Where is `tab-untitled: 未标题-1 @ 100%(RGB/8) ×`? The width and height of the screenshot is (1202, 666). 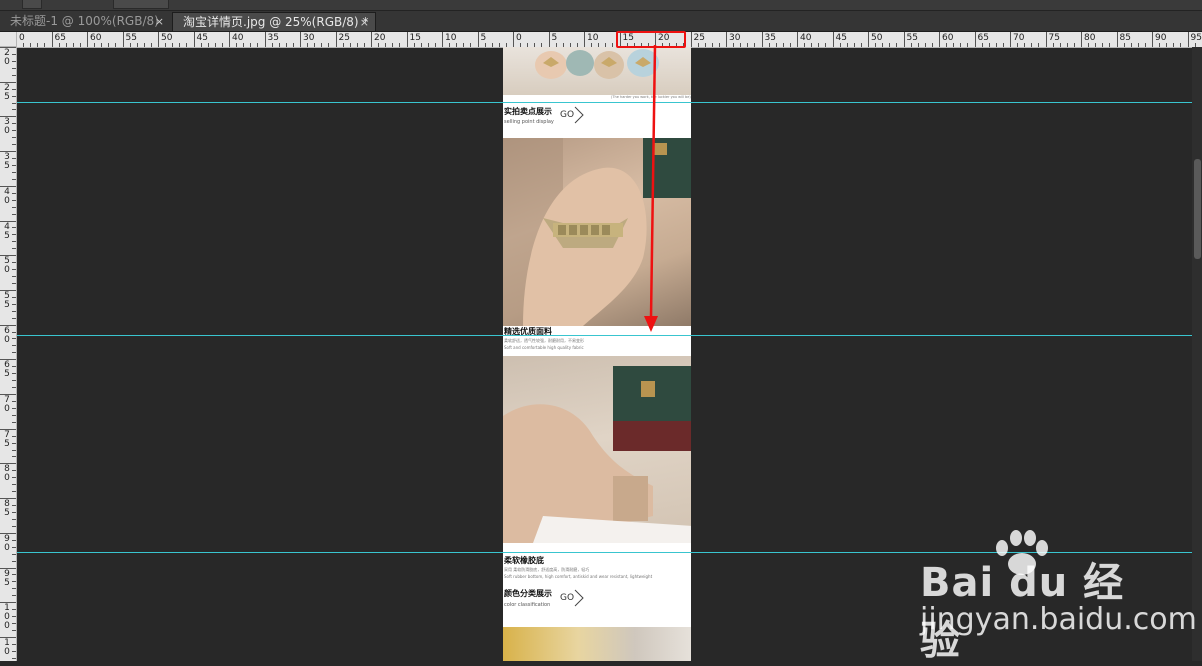
tab-untitled: 未标题-1 @ 100%(RGB/8) × is located at coordinates (85, 21).